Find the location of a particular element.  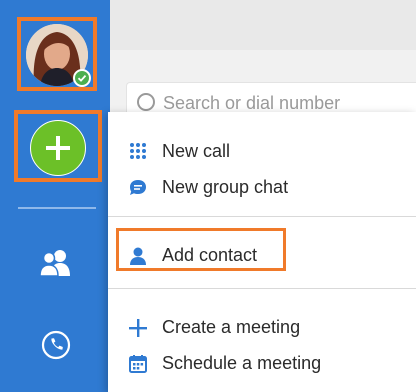

contacts-nav-button is located at coordinates (55, 263).